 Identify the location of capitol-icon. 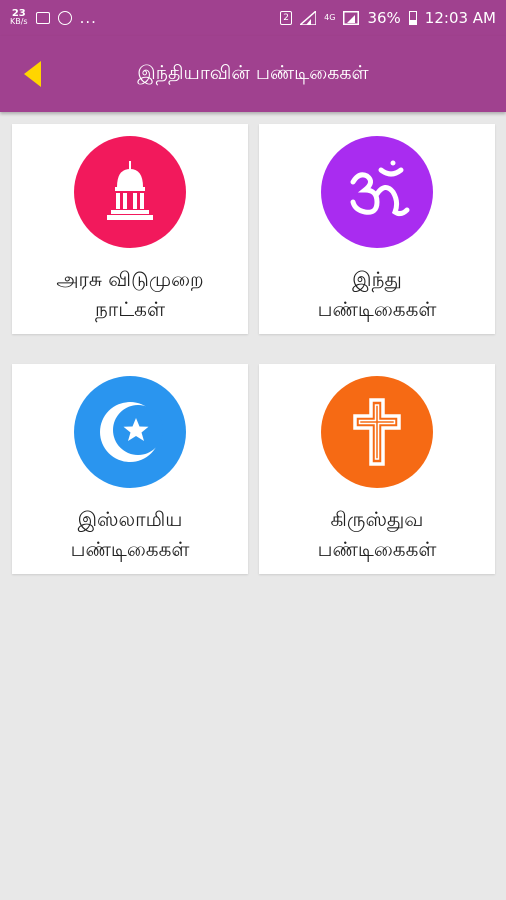
(130, 192).